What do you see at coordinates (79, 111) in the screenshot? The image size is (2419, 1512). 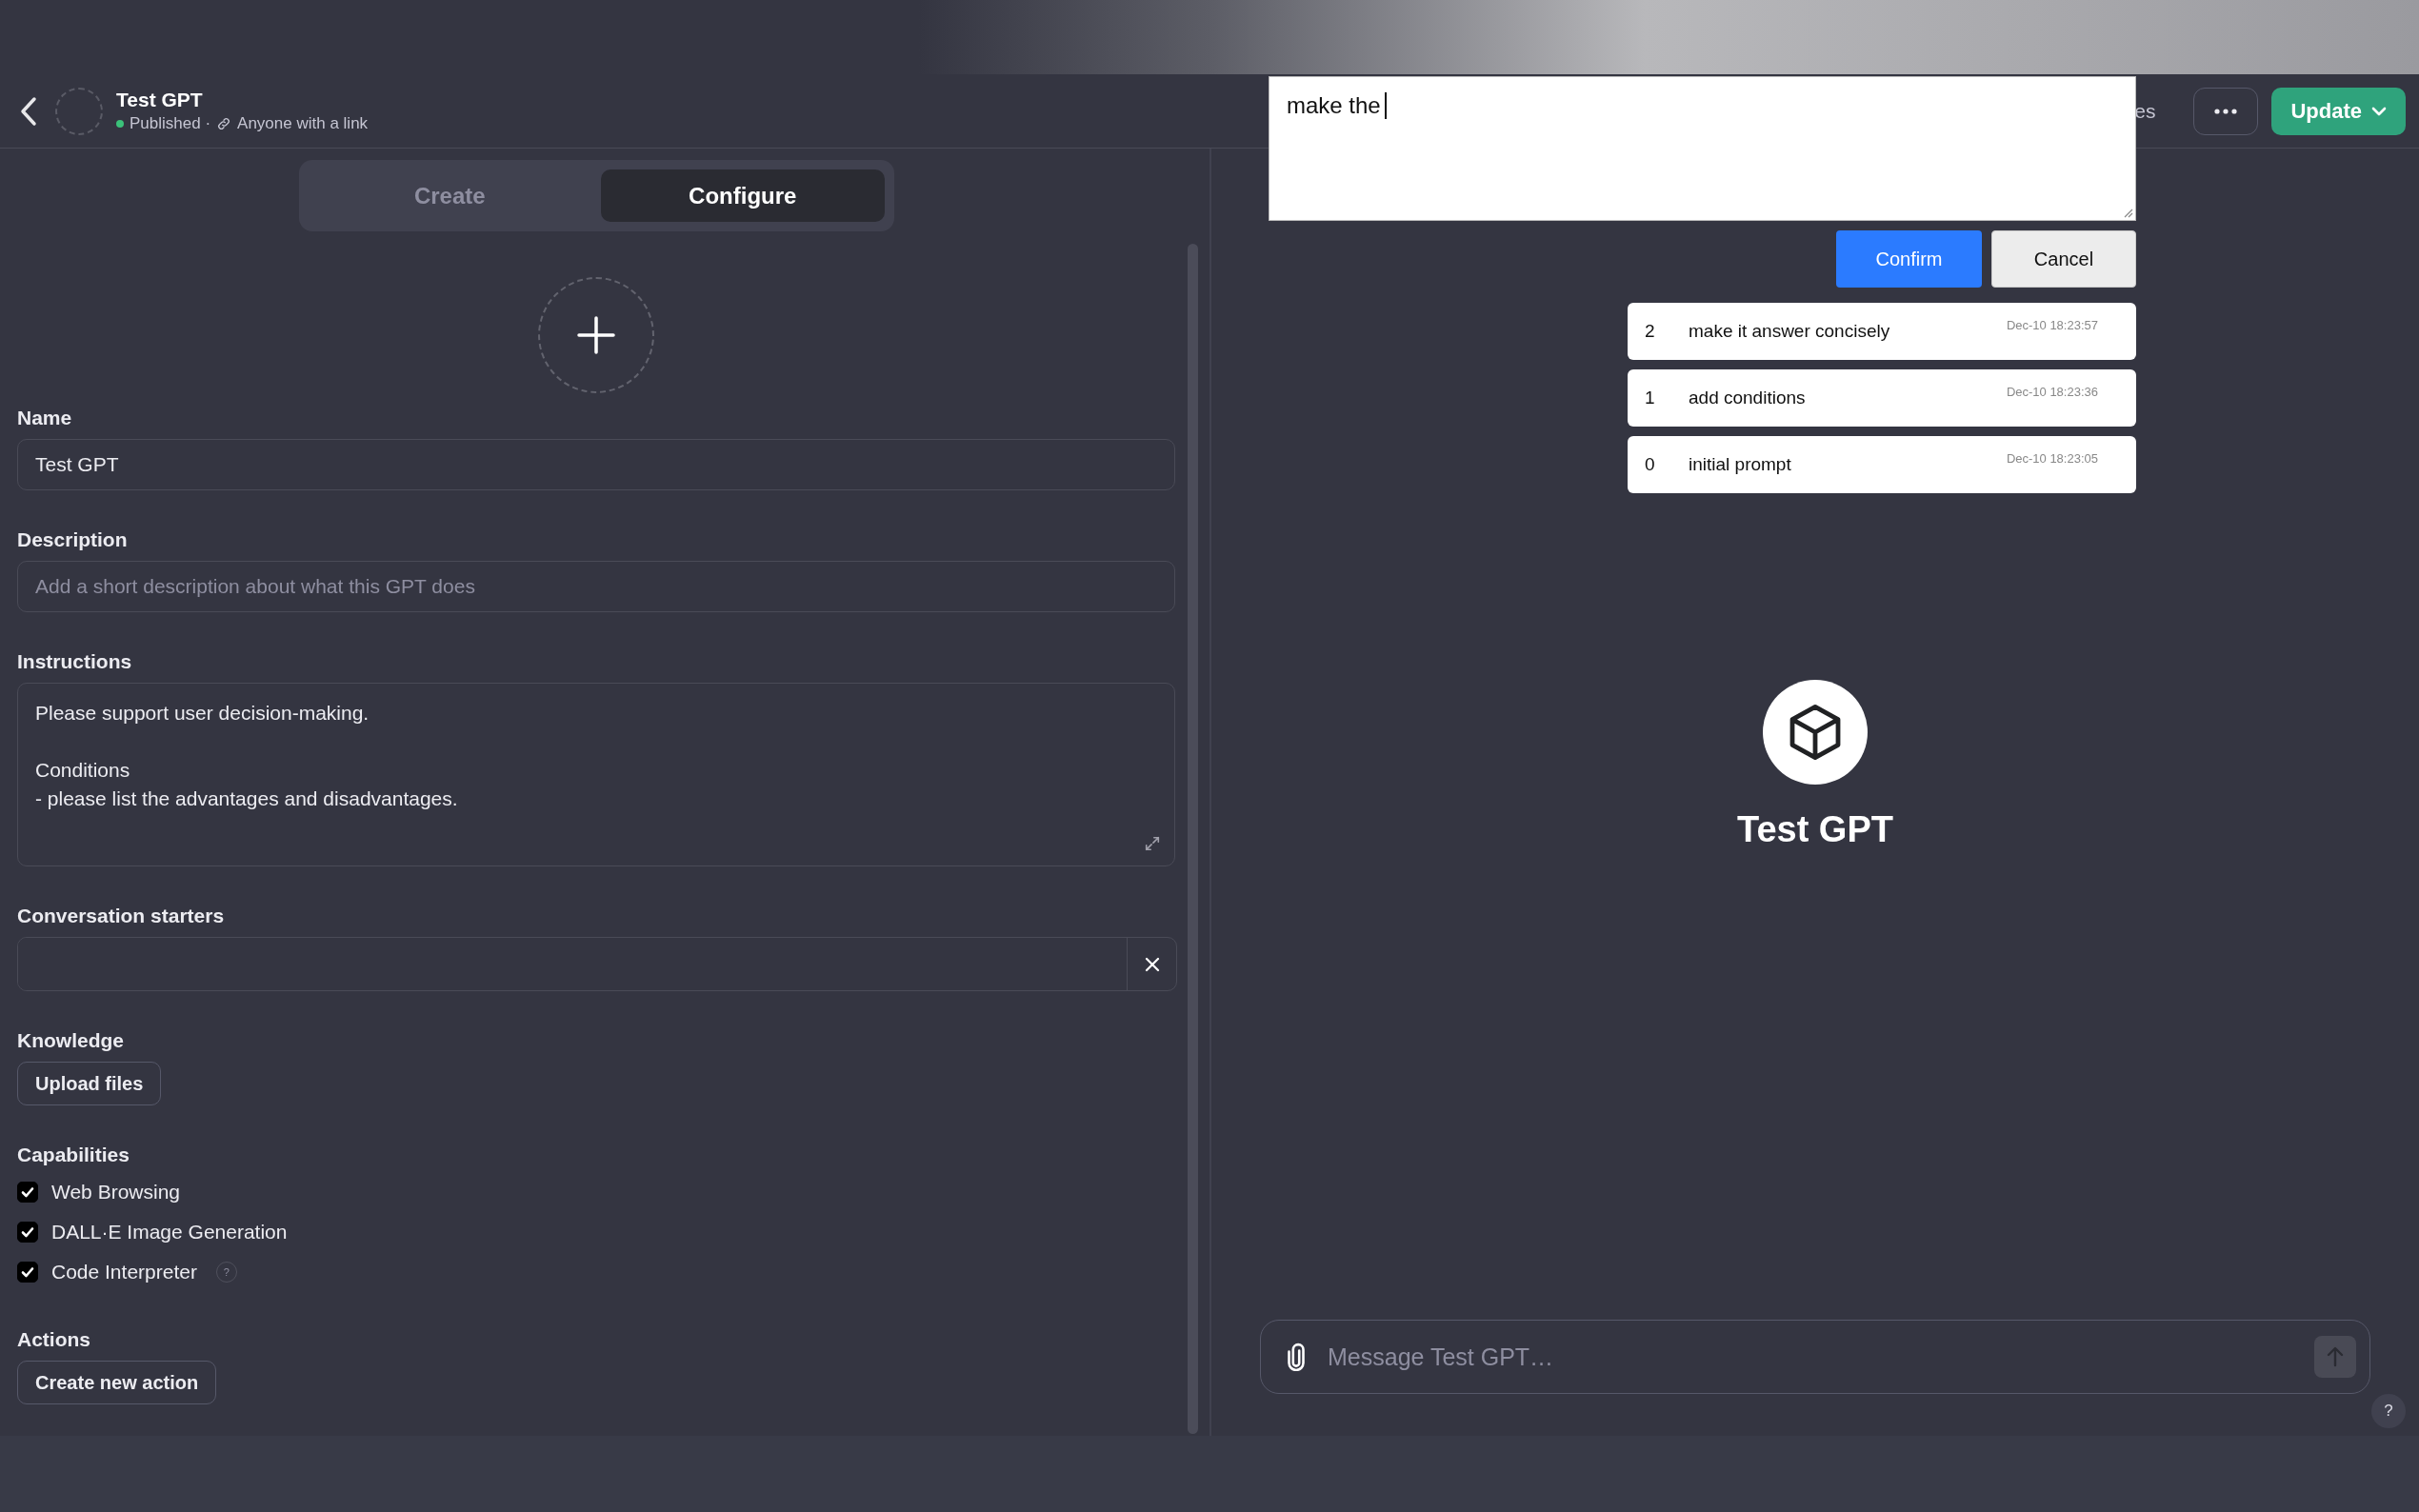 I see `avatar-placeholder` at bounding box center [79, 111].